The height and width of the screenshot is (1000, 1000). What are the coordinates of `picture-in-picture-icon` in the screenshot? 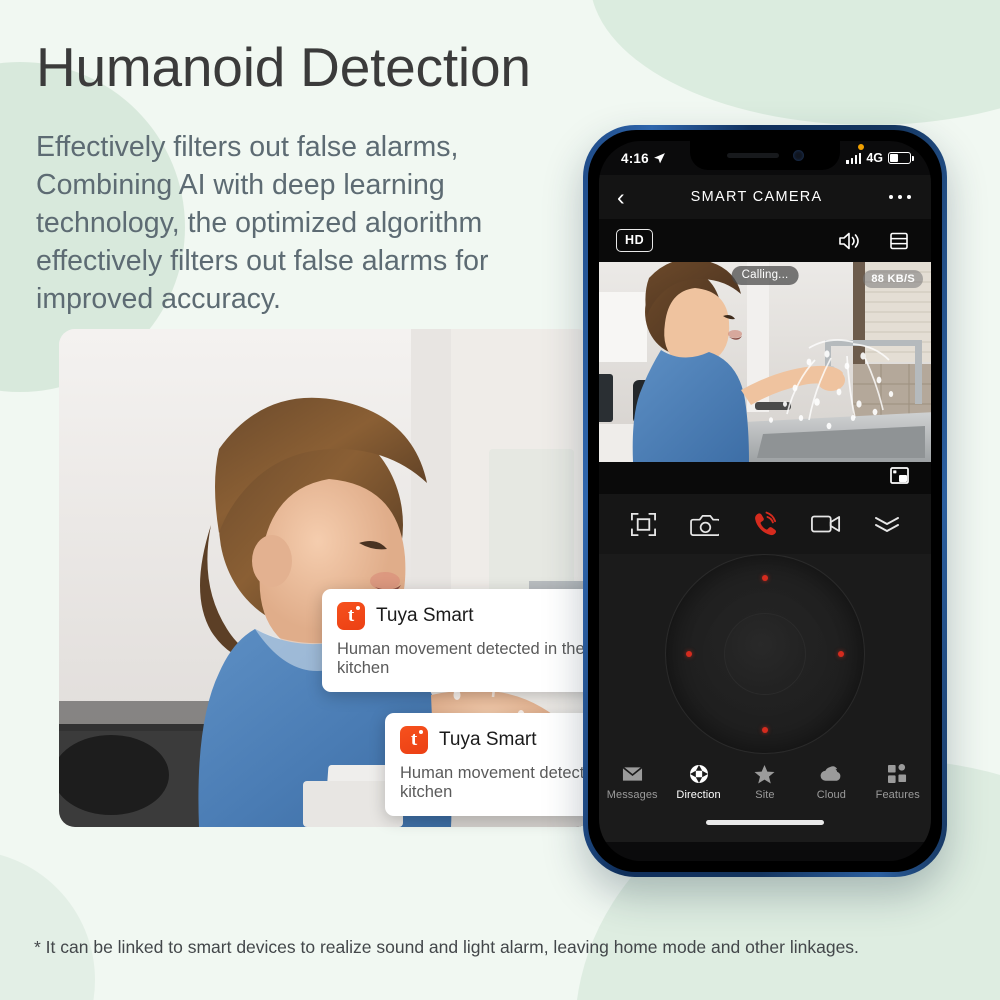 It's located at (899, 478).